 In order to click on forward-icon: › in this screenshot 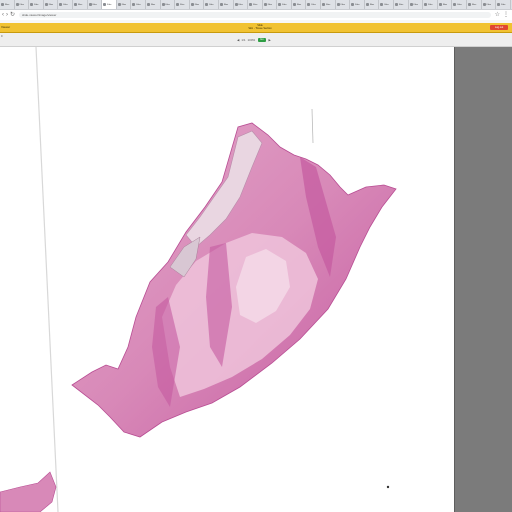, I will do `click(7, 15)`.